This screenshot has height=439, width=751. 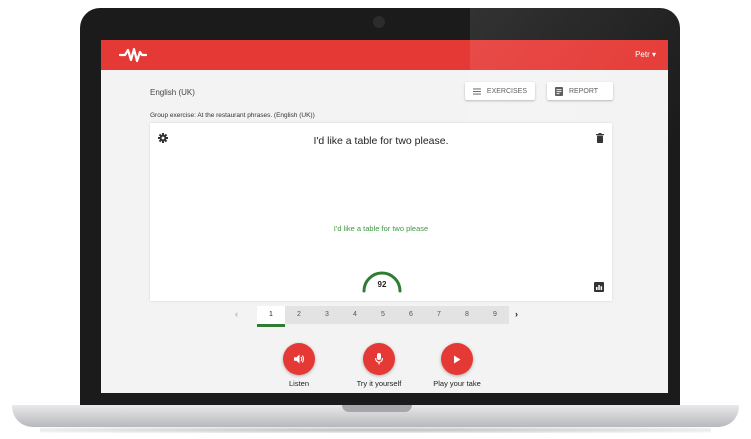 I want to click on play-action: Play your take, so click(x=457, y=365).